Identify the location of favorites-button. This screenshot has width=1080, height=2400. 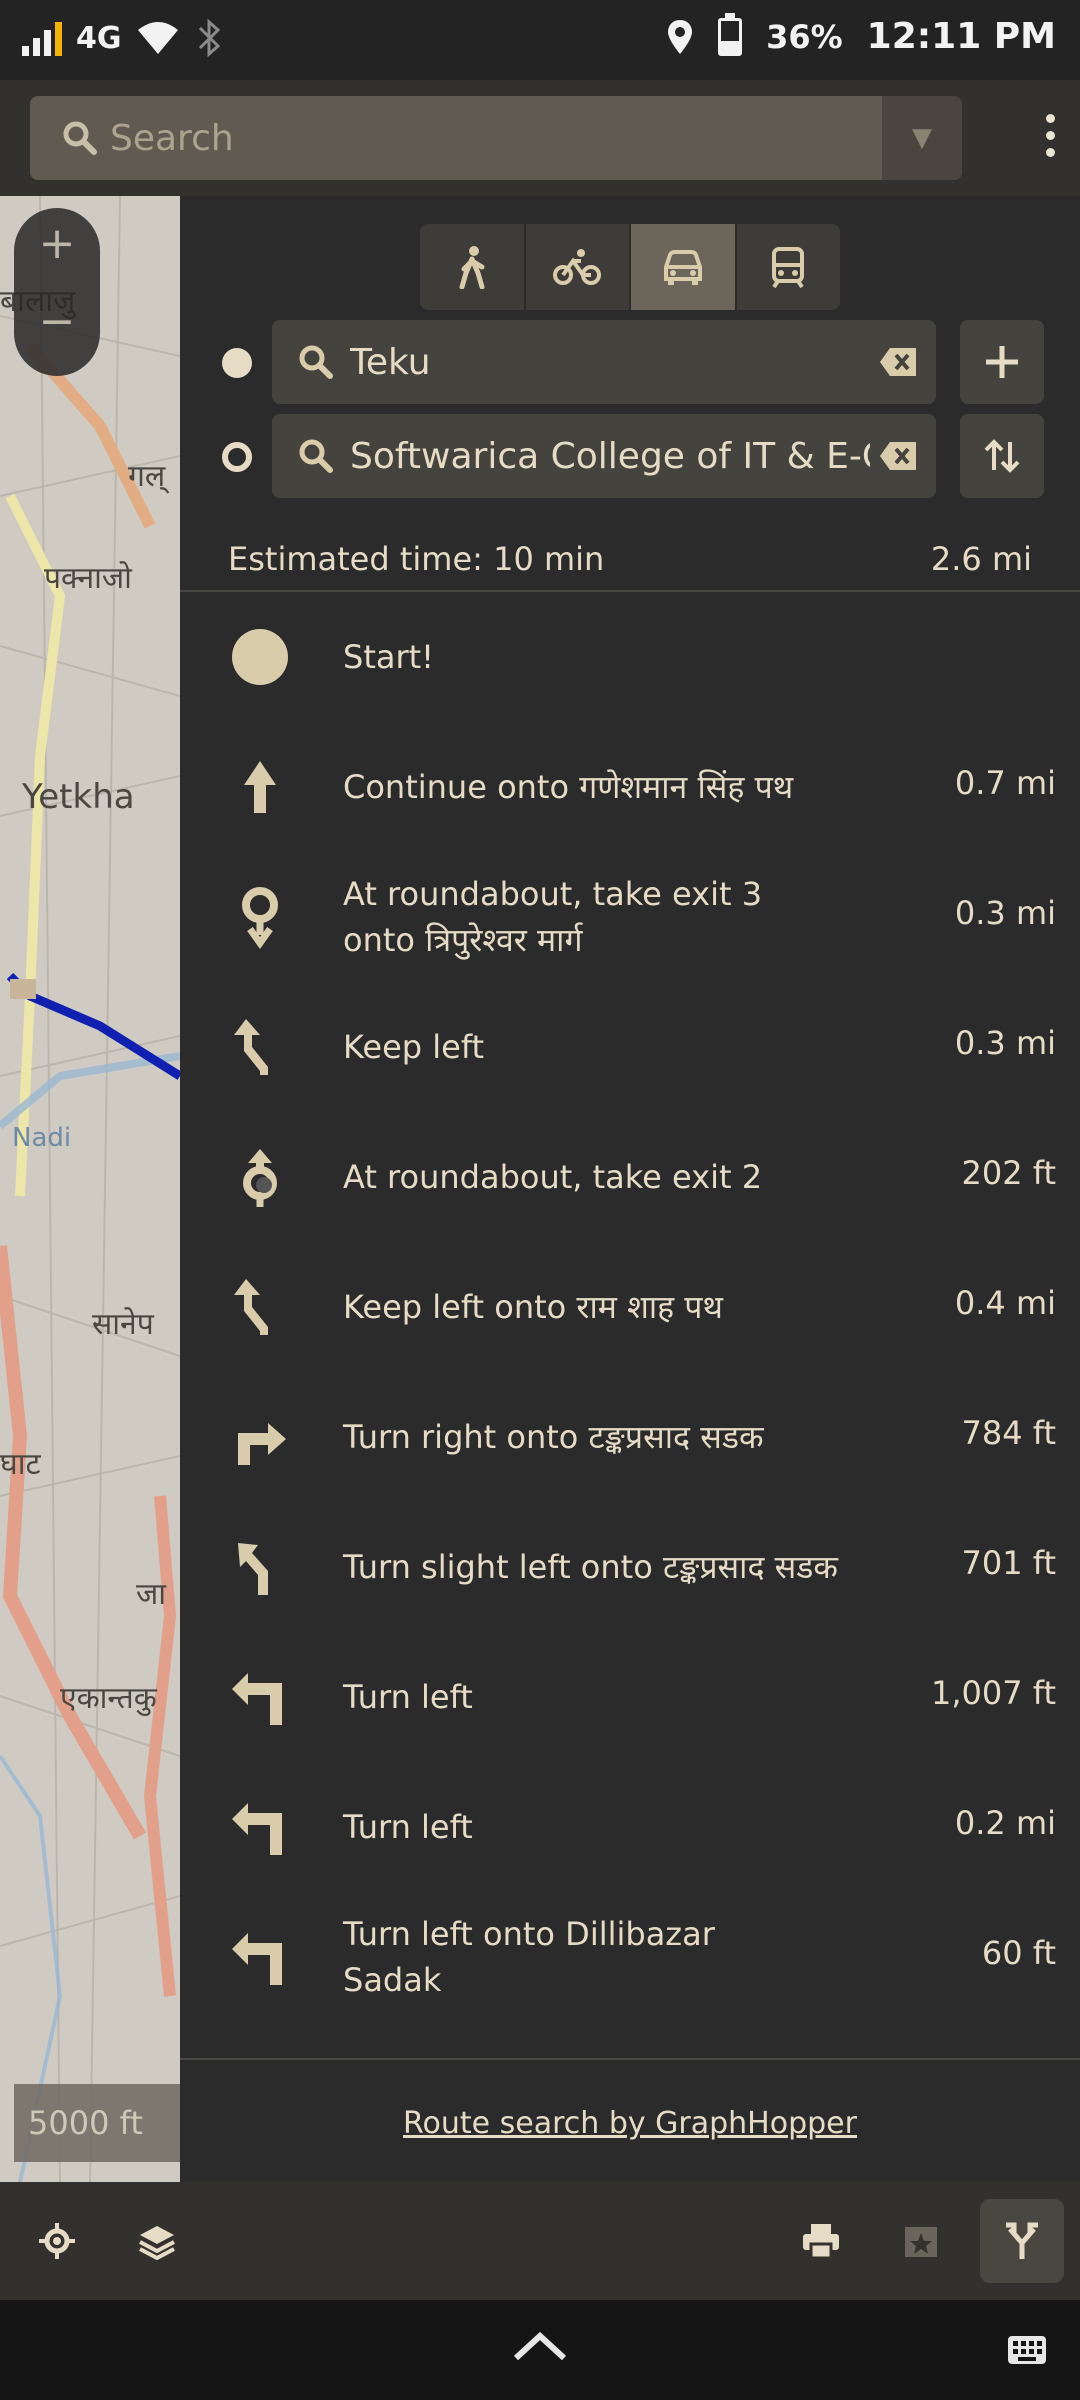
(921, 2241).